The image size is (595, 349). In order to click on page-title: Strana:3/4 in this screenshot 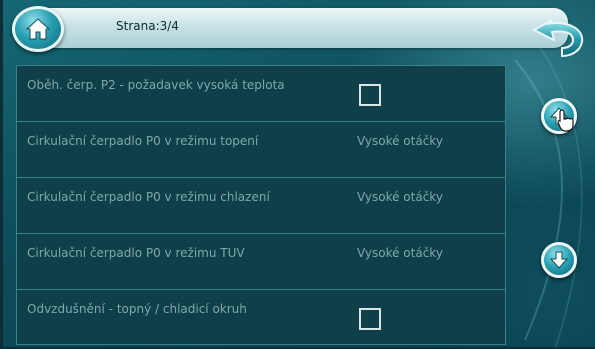, I will do `click(147, 26)`.